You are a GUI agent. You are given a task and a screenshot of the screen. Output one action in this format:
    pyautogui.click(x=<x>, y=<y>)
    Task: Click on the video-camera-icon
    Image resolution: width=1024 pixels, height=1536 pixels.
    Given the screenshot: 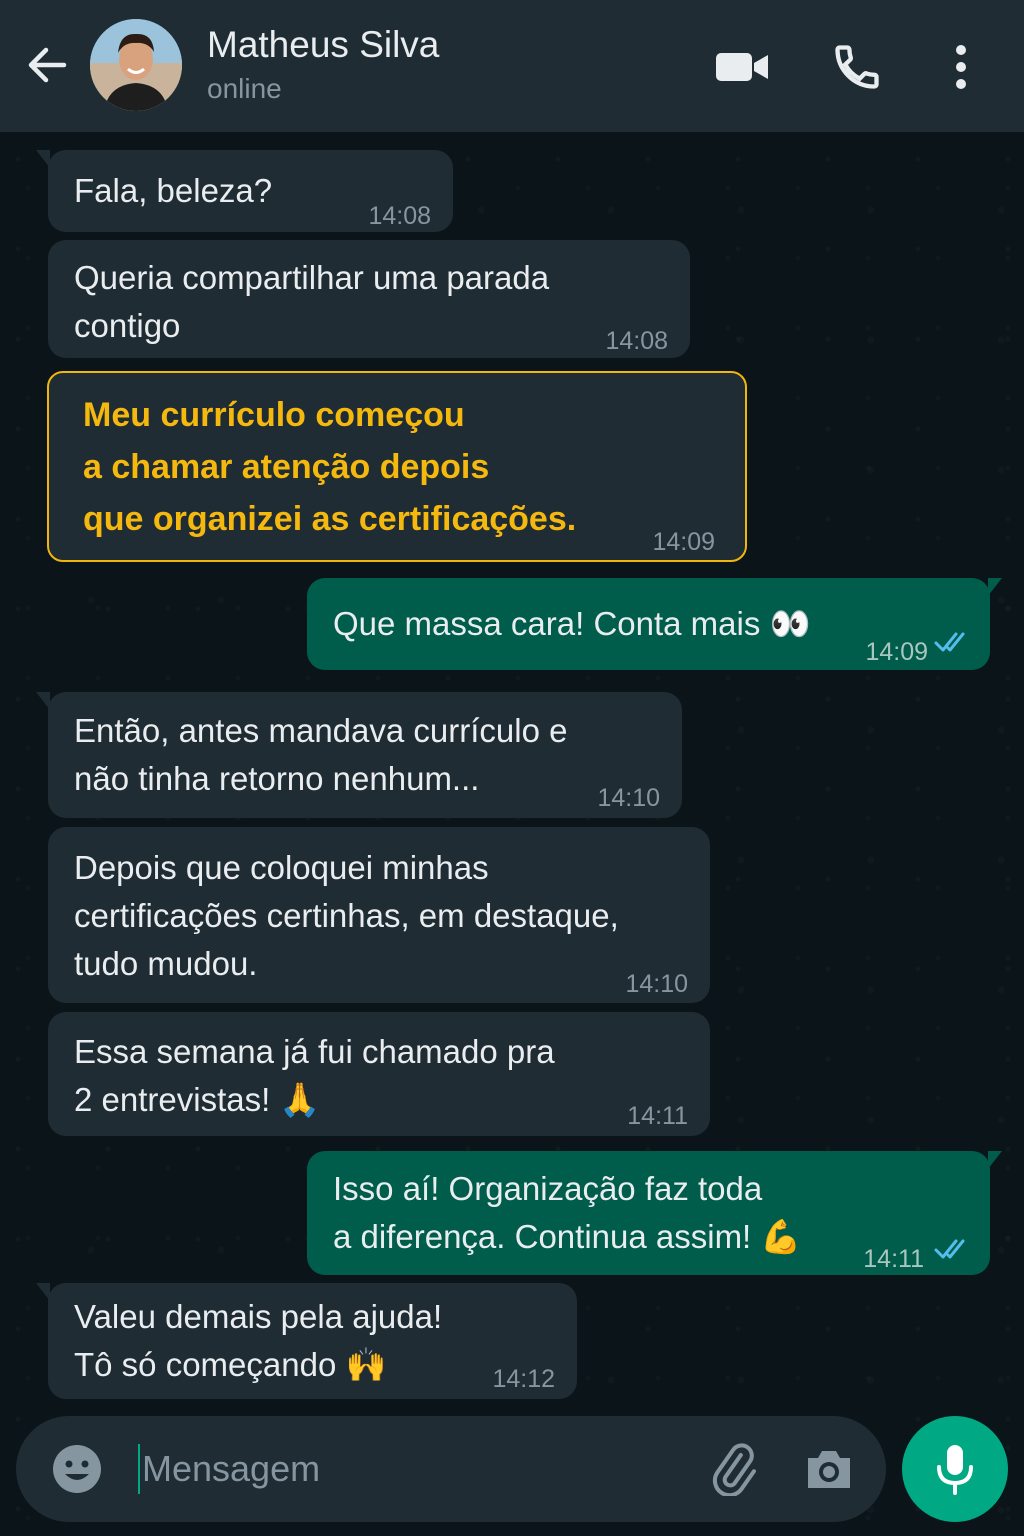 What is the action you would take?
    pyautogui.click(x=742, y=67)
    